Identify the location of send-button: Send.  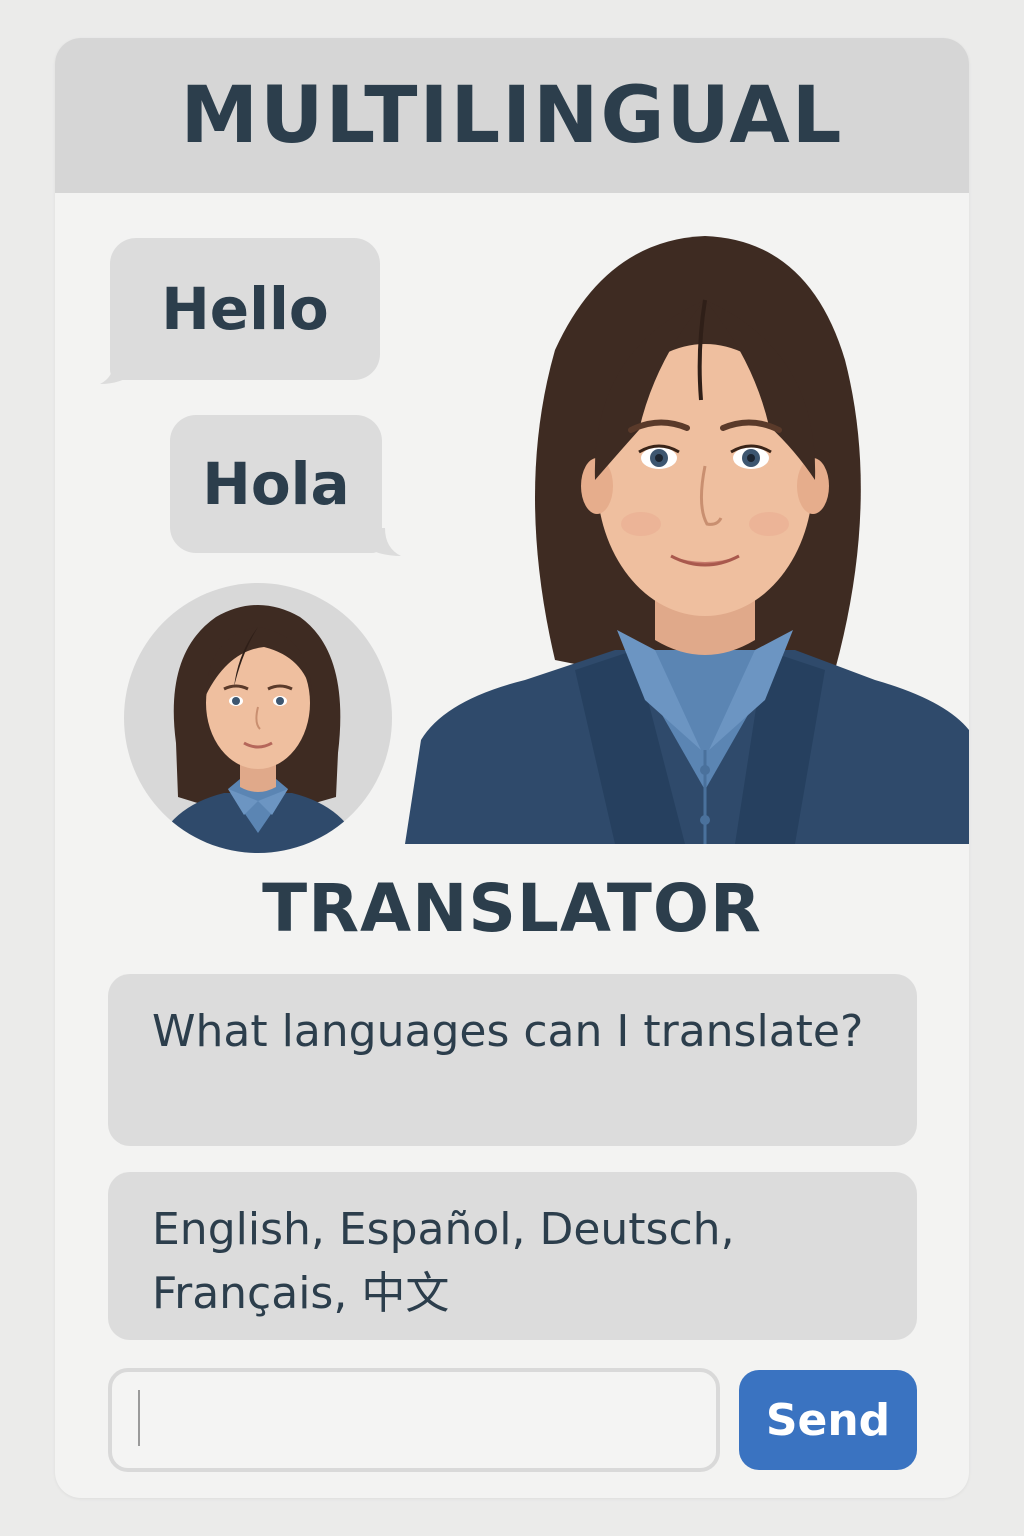
(828, 1420).